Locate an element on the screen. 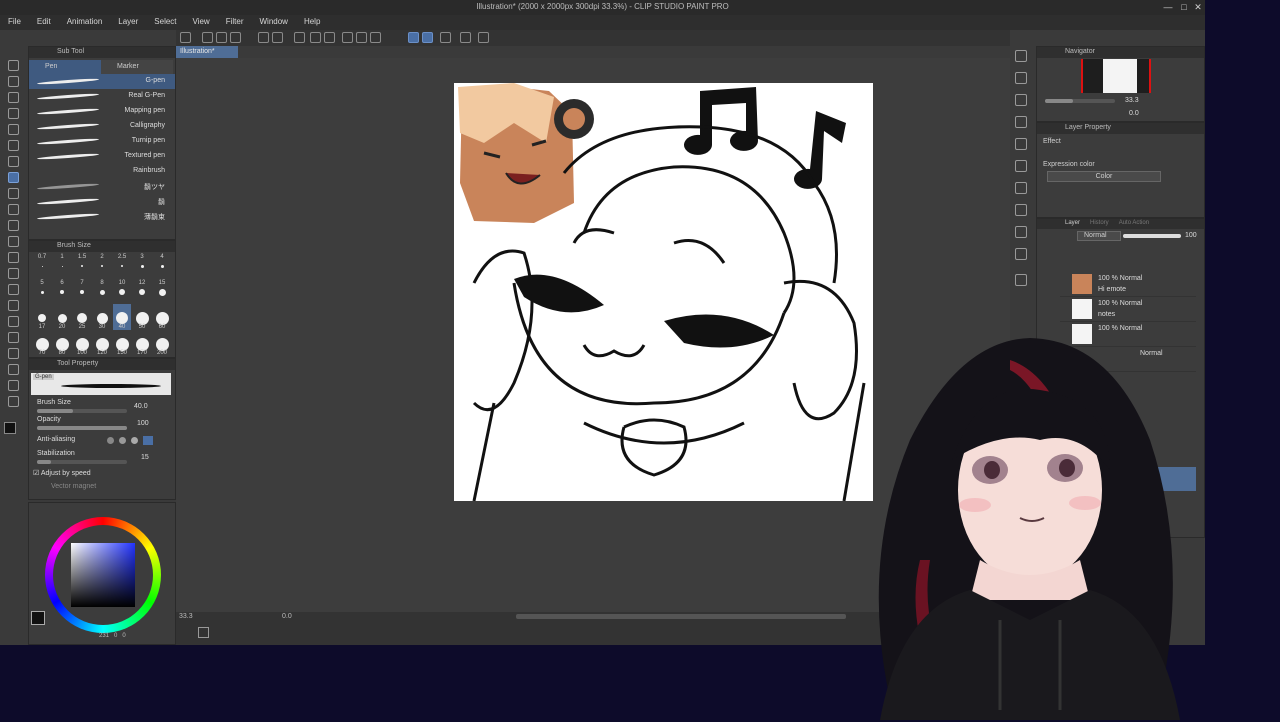  fill-tool-icon is located at coordinates (13, 289).